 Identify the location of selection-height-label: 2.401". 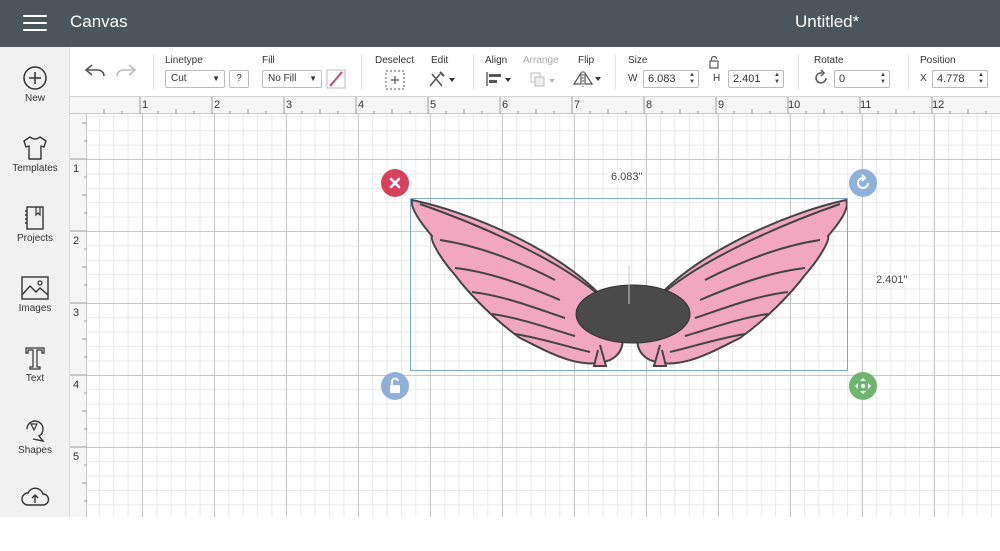
(892, 280).